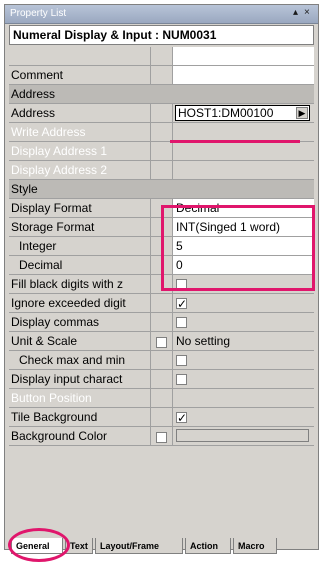 The image size is (326, 562). What do you see at coordinates (302, 113) in the screenshot?
I see `address-picker-icon: ▶` at bounding box center [302, 113].